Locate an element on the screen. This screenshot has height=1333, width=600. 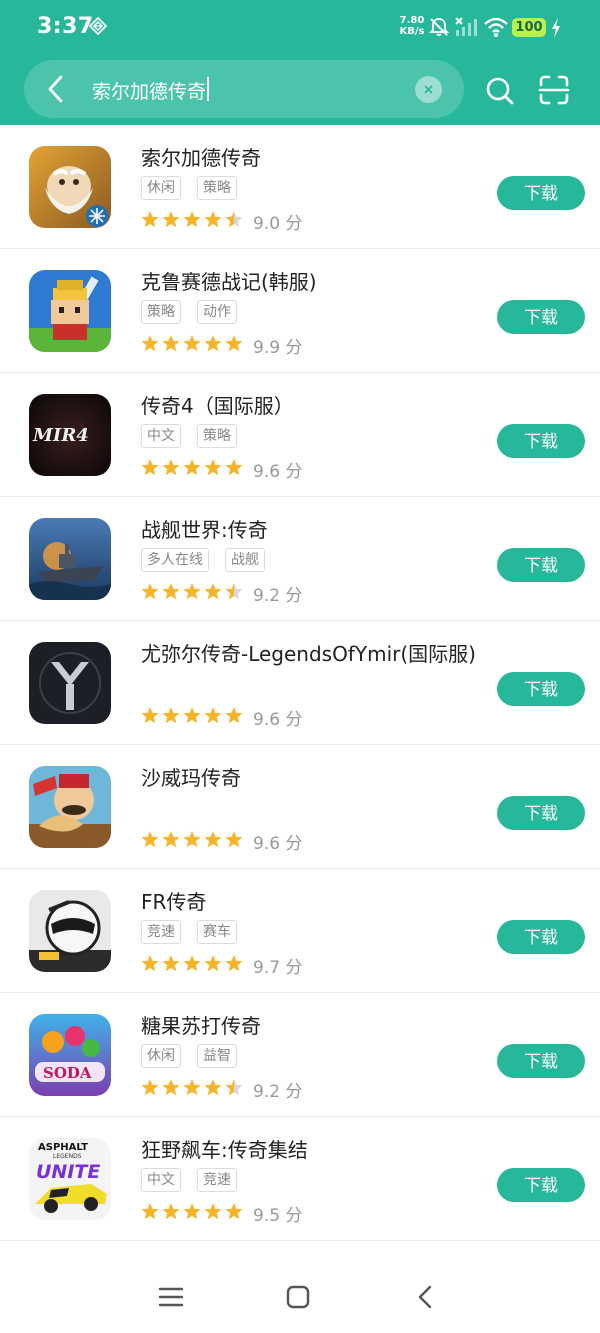
back-nav-icon is located at coordinates (426, 1297).